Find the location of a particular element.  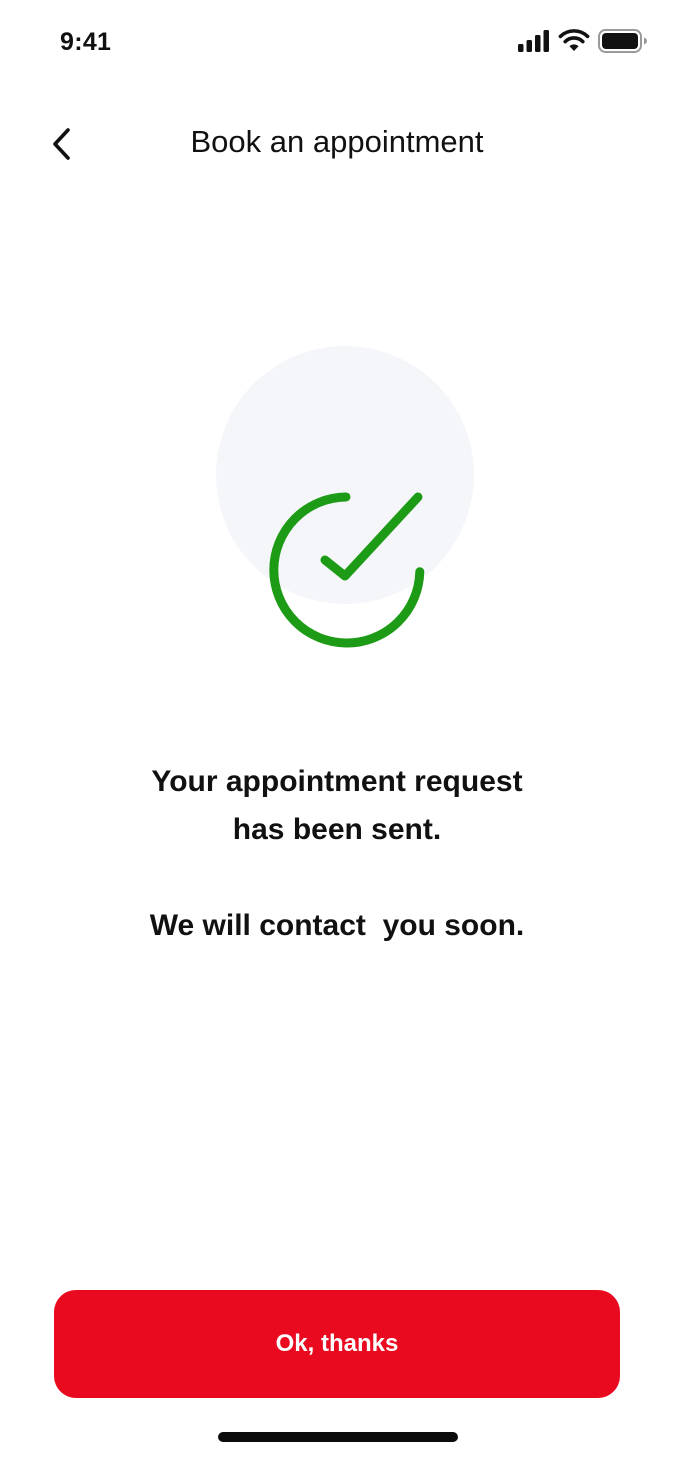

confirmation-line-1: Your appointment request is located at coordinates (337, 781).